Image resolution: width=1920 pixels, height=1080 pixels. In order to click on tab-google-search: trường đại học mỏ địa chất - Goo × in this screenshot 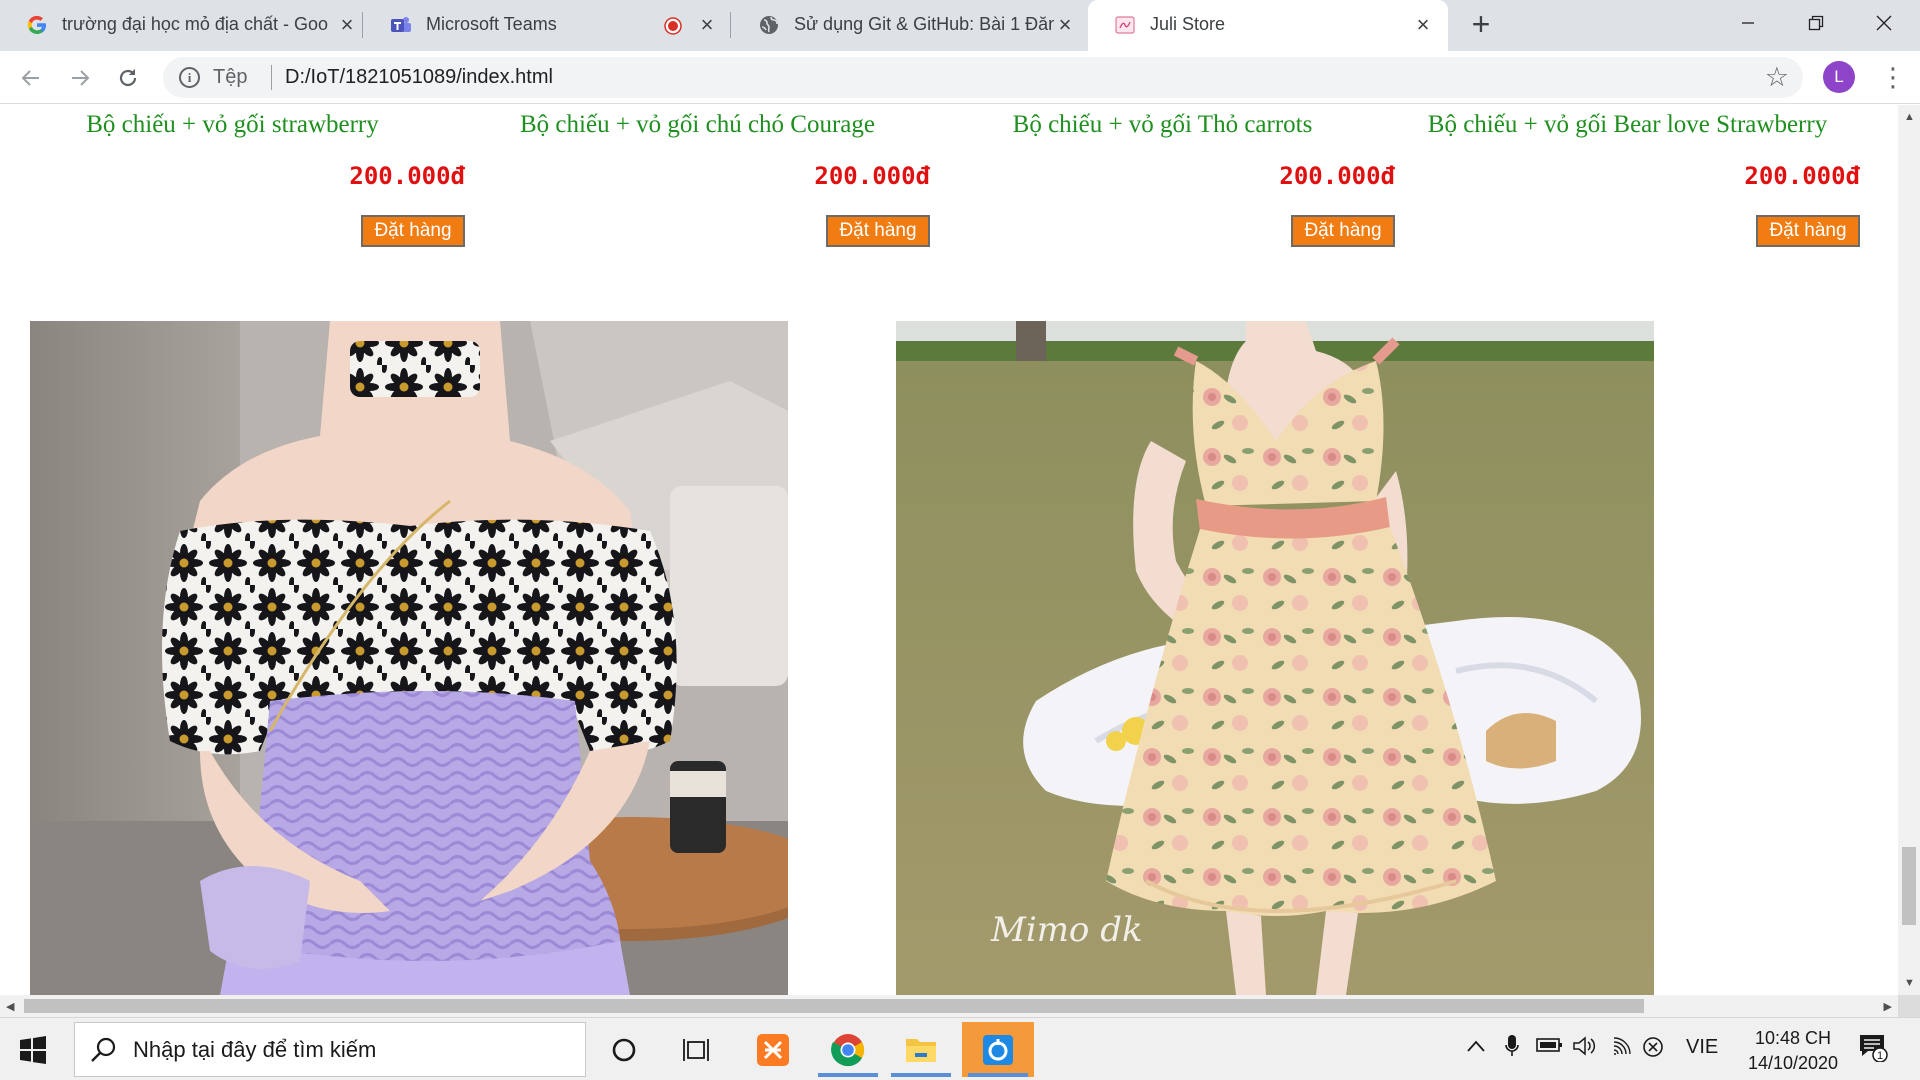, I will do `click(180, 25)`.